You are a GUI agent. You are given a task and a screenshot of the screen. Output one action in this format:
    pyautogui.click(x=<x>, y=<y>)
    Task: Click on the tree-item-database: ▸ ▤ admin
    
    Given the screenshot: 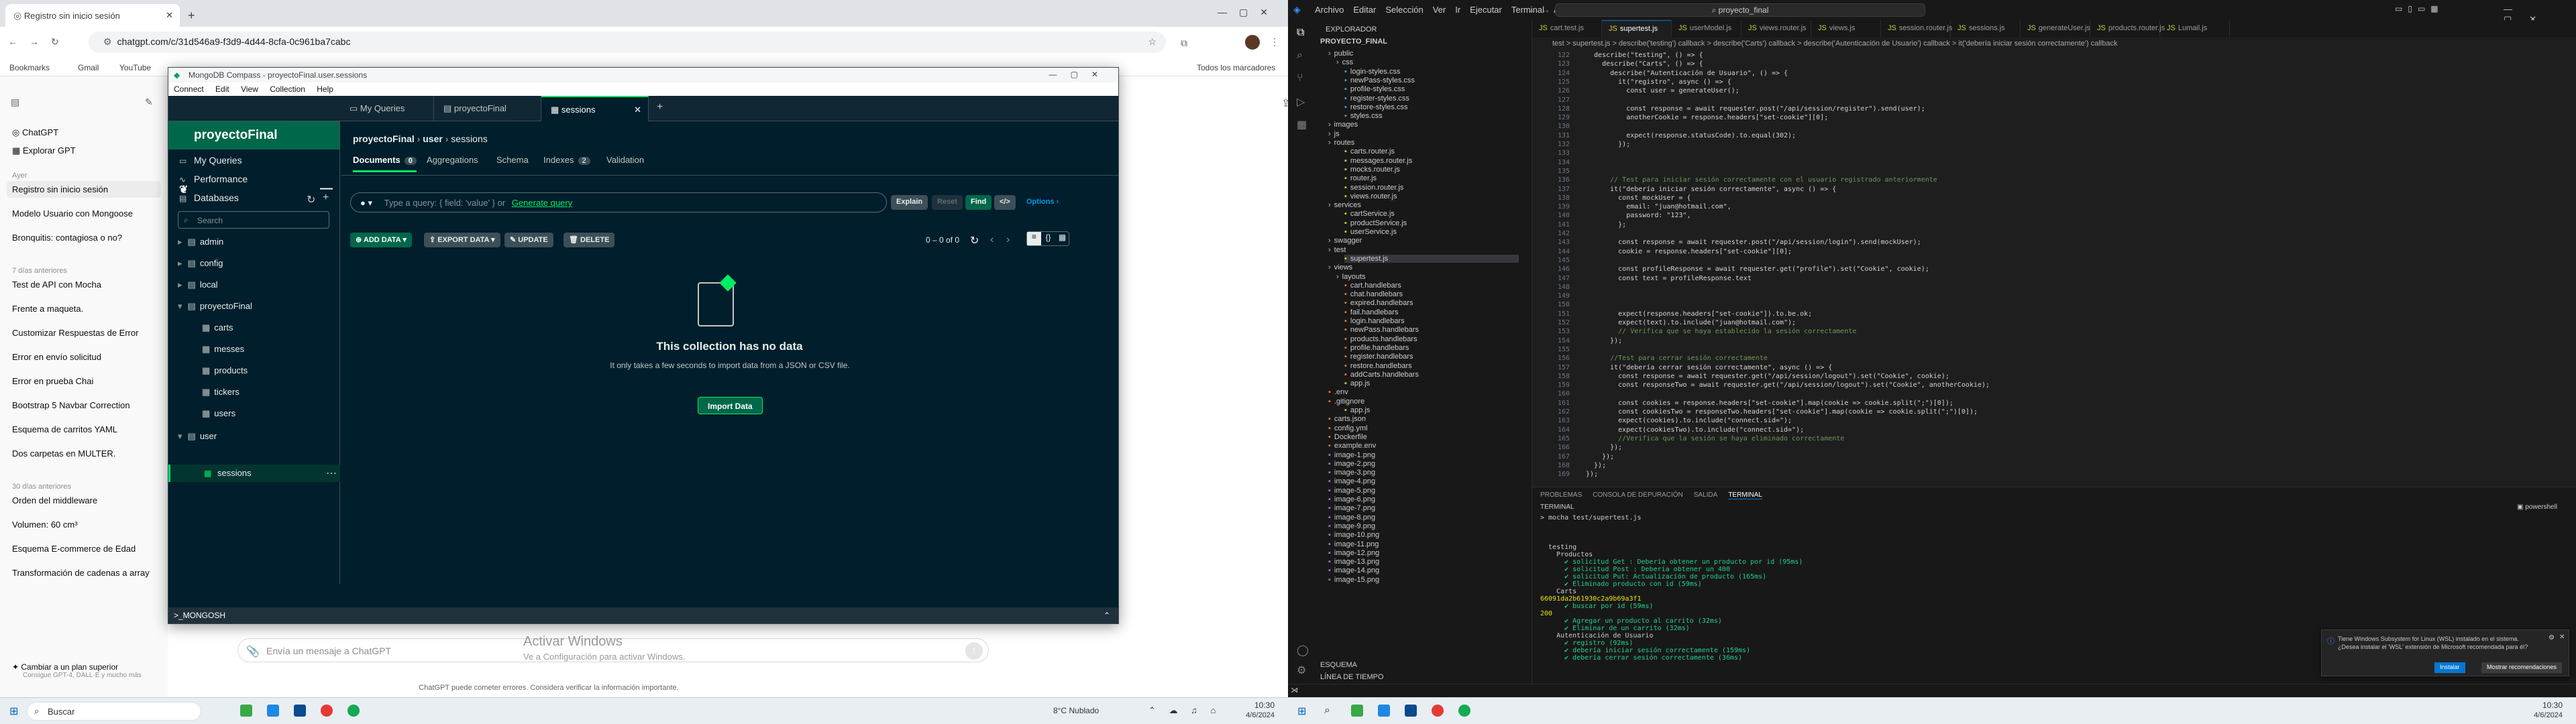 What is the action you would take?
    pyautogui.click(x=200, y=242)
    